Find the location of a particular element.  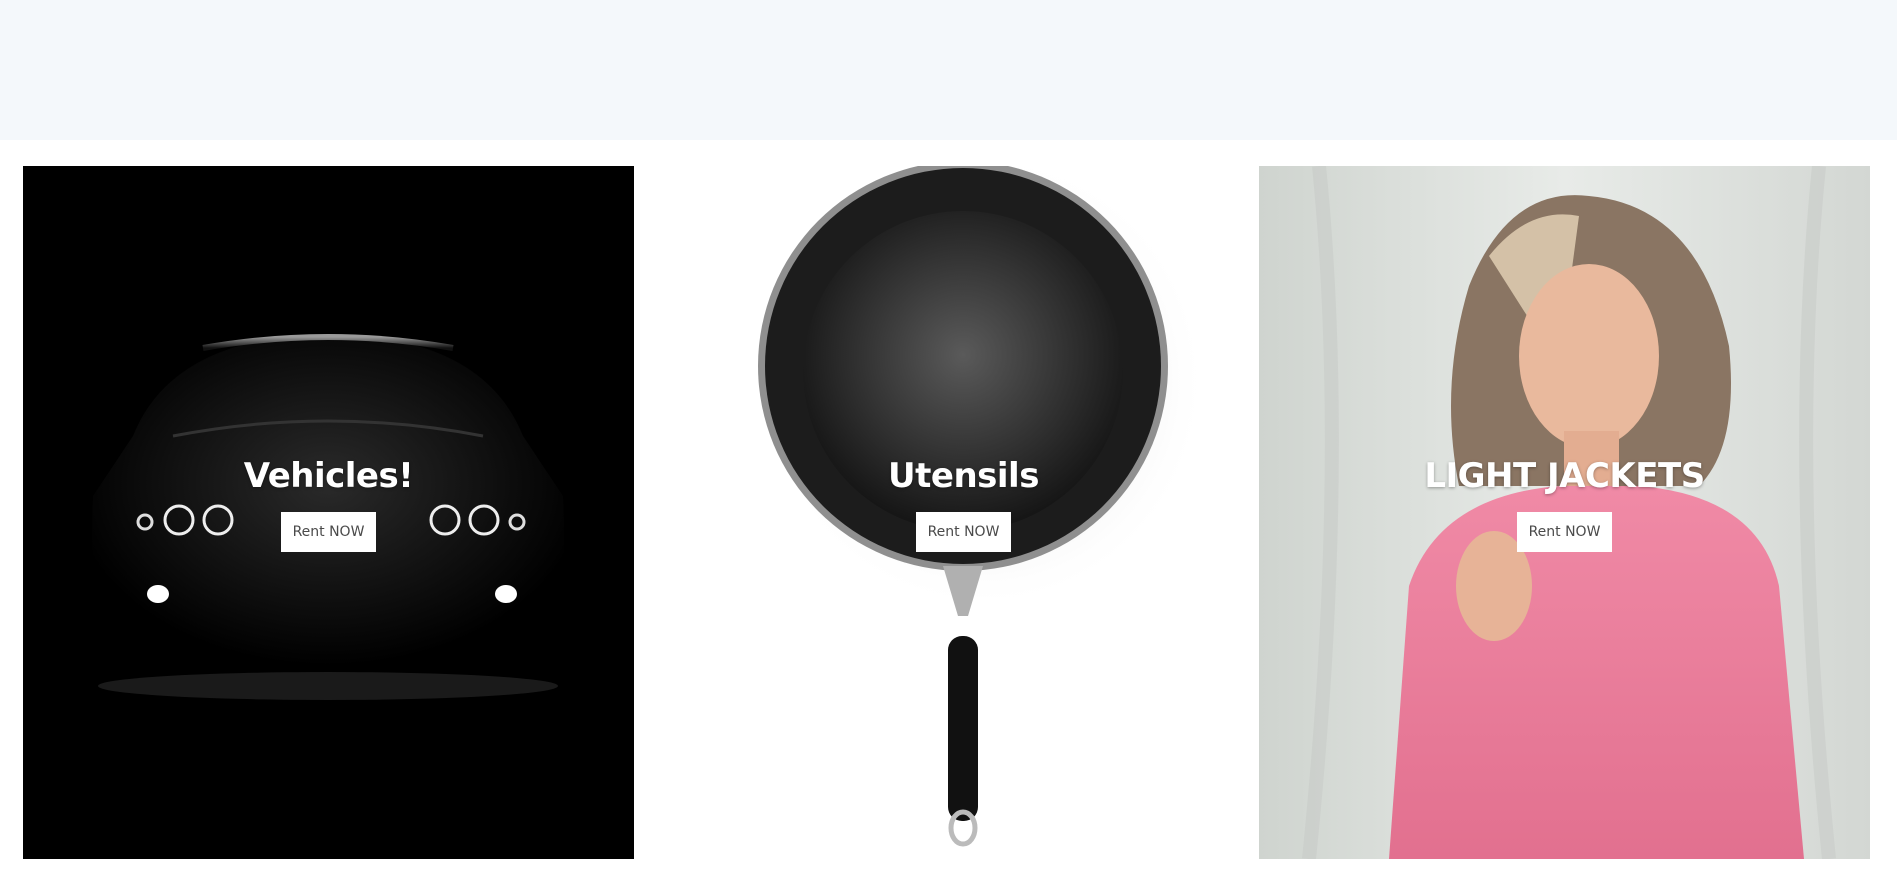

card-overlay: Utensils Rent NOW is located at coordinates (963, 504).